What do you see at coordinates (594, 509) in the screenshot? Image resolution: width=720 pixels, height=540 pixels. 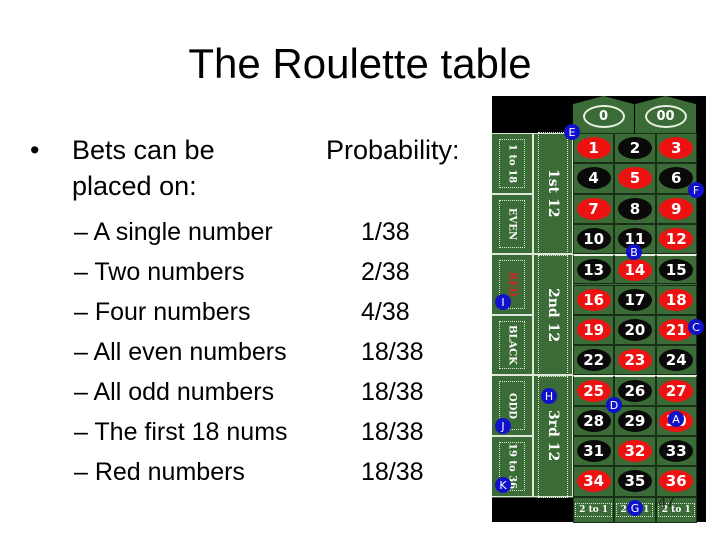 I see `column-bet-1: 2 to 1` at bounding box center [594, 509].